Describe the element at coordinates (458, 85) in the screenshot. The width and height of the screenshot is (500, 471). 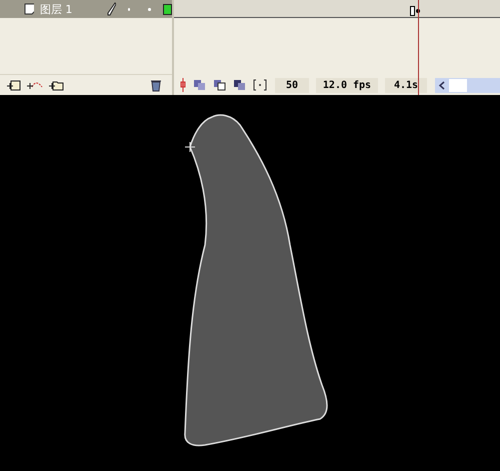
I see `scroll-thumb` at that location.